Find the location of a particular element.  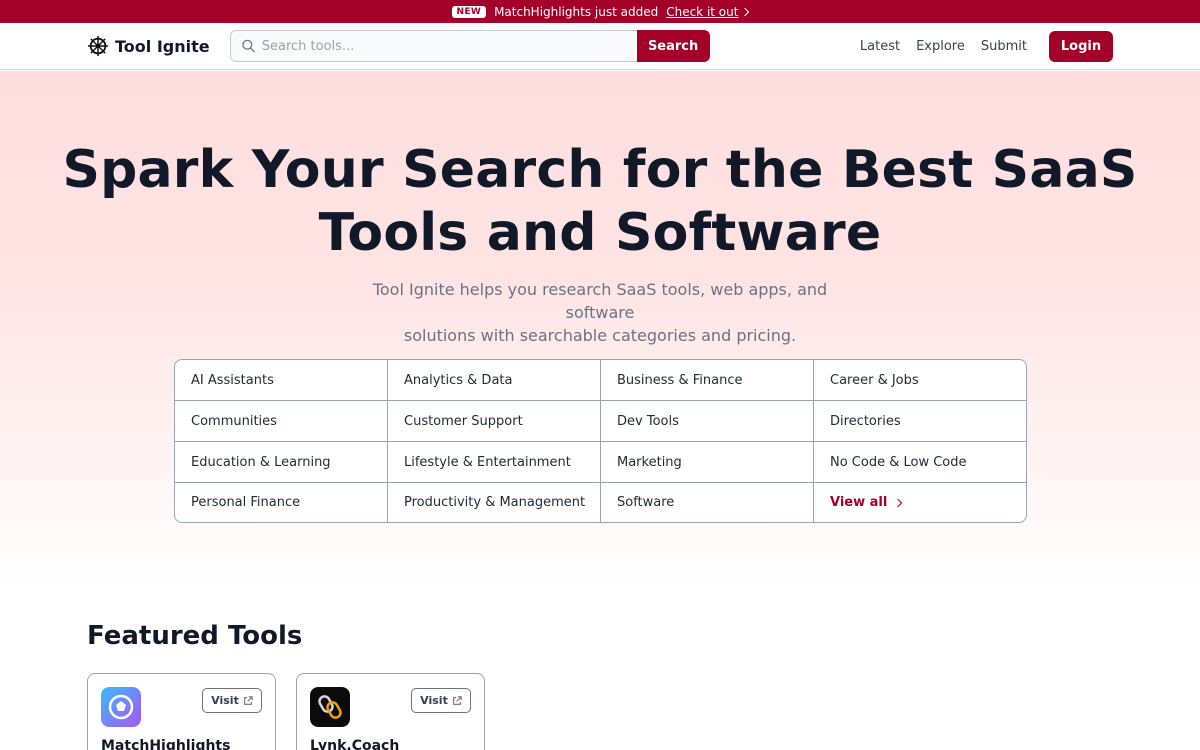

tool-name: Lynk.Coach is located at coordinates (355, 744).